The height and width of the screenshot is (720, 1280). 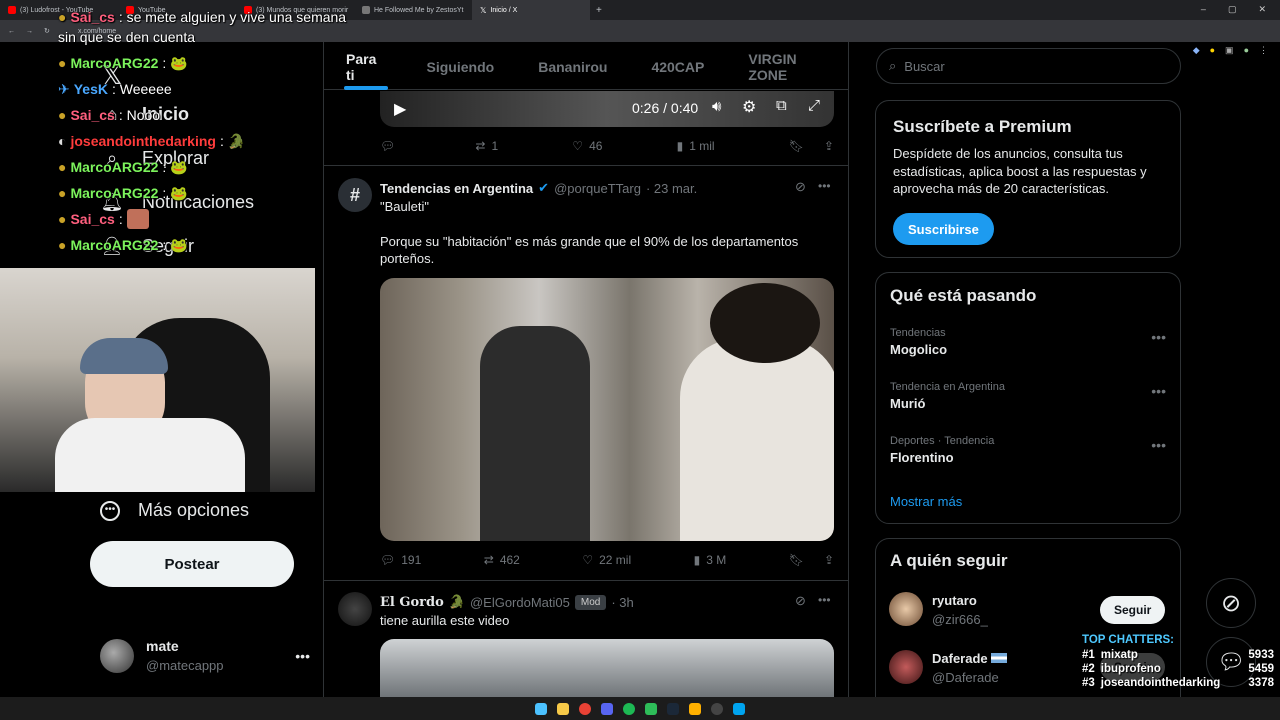 I want to click on window-controls: – ▢ ✕, so click(x=1233, y=9).